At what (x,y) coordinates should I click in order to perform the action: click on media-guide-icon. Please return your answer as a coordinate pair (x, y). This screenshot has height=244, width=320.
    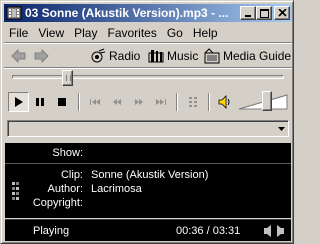
    Looking at the image, I should click on (212, 56).